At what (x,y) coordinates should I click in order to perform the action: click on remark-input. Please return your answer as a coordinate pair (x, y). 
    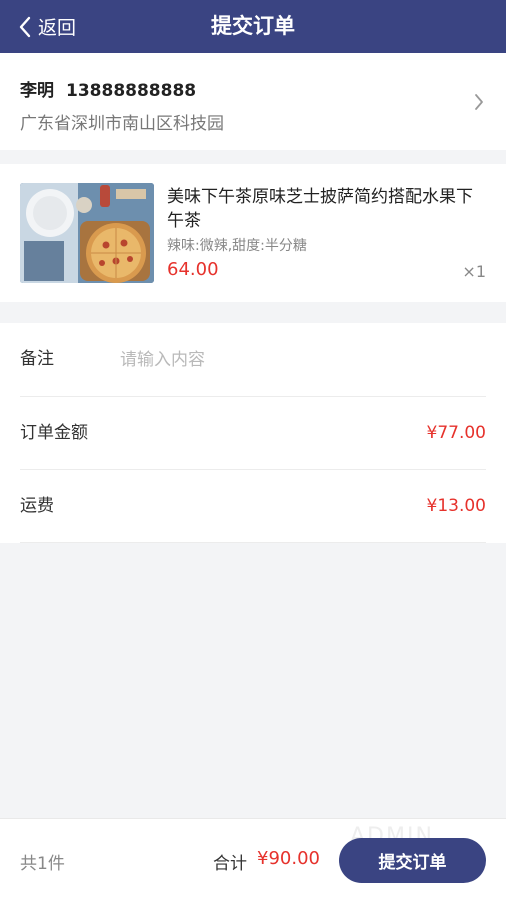
    Looking at the image, I should click on (290, 360).